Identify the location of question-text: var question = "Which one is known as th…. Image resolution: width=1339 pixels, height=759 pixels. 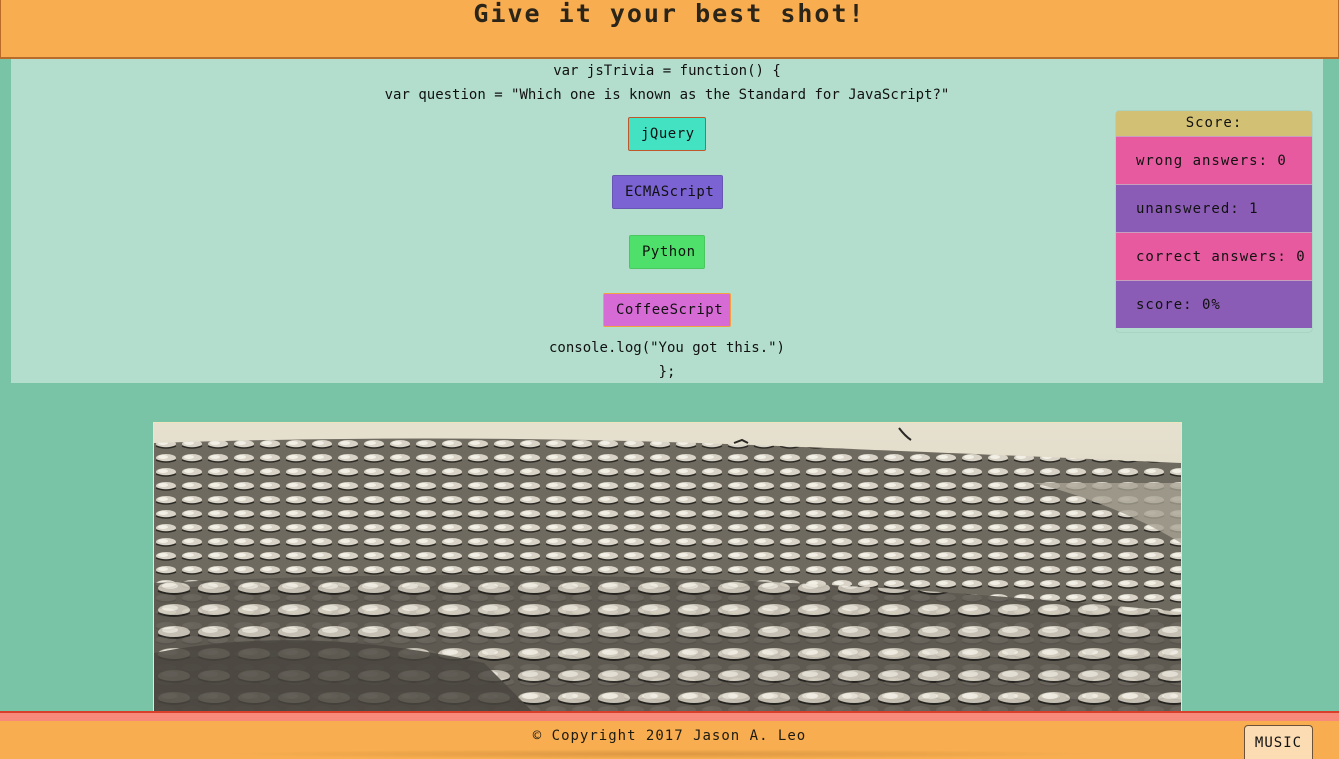
(667, 95).